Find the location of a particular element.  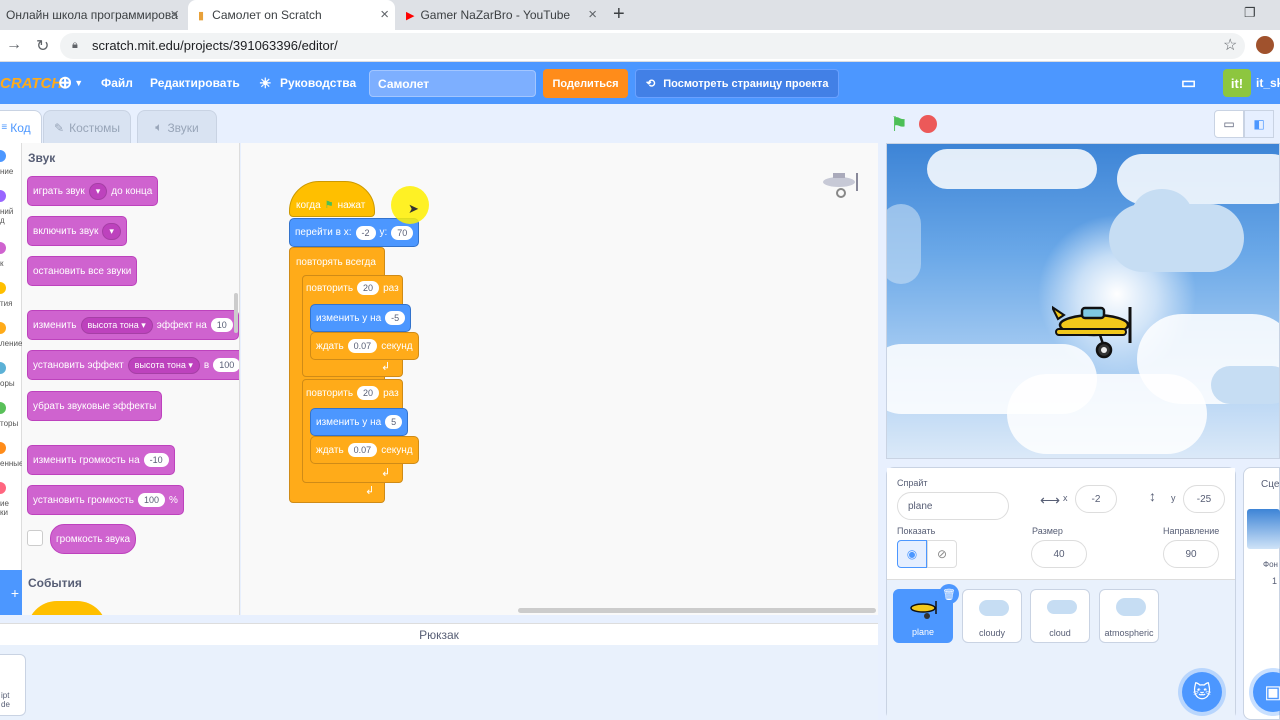

backpack-header: Рюкзак is located at coordinates (439, 634).